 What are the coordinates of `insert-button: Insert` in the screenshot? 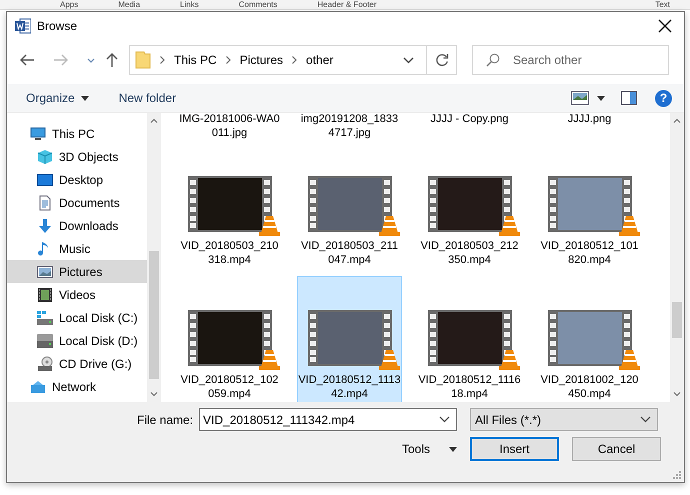 It's located at (515, 449).